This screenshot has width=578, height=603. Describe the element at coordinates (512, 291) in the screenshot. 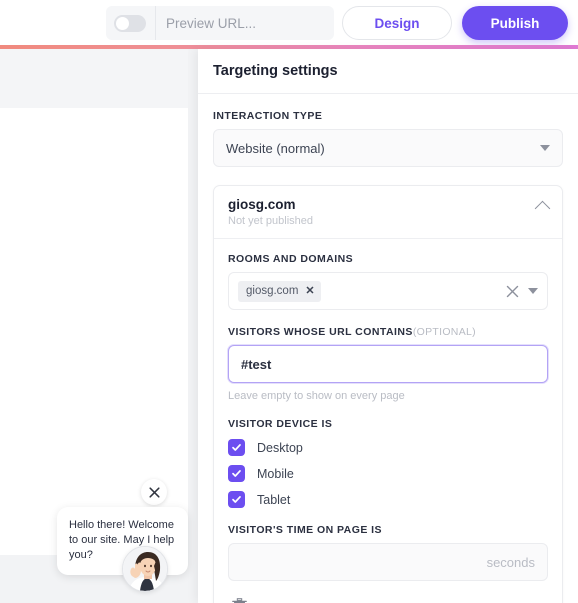

I see `clear-icon` at that location.